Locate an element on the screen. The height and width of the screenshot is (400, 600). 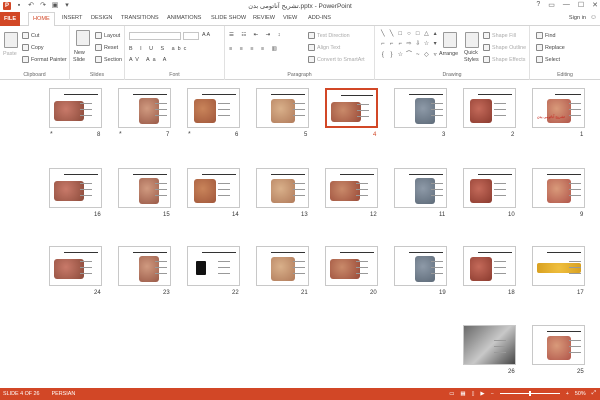
rect2-shape-icon: □ is located at coordinates (418, 34).